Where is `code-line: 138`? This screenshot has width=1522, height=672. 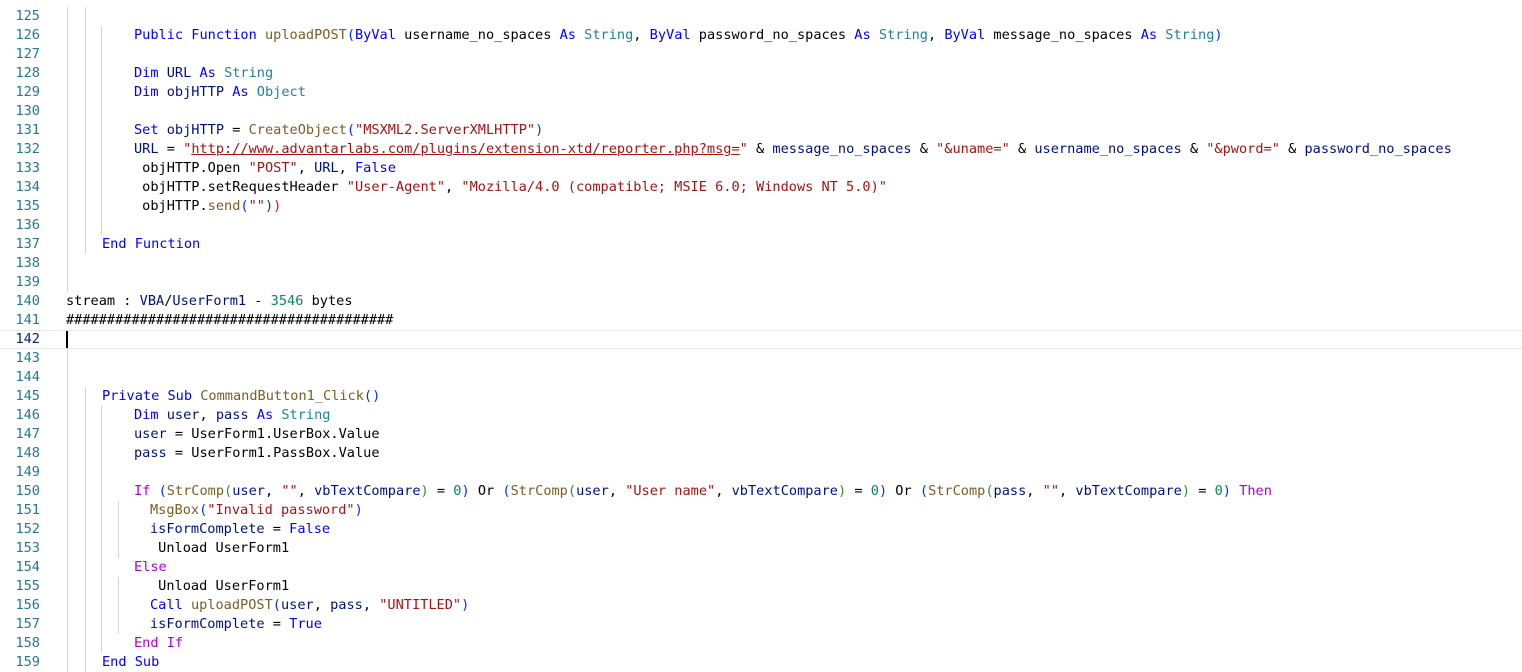
code-line: 138 is located at coordinates (761, 263).